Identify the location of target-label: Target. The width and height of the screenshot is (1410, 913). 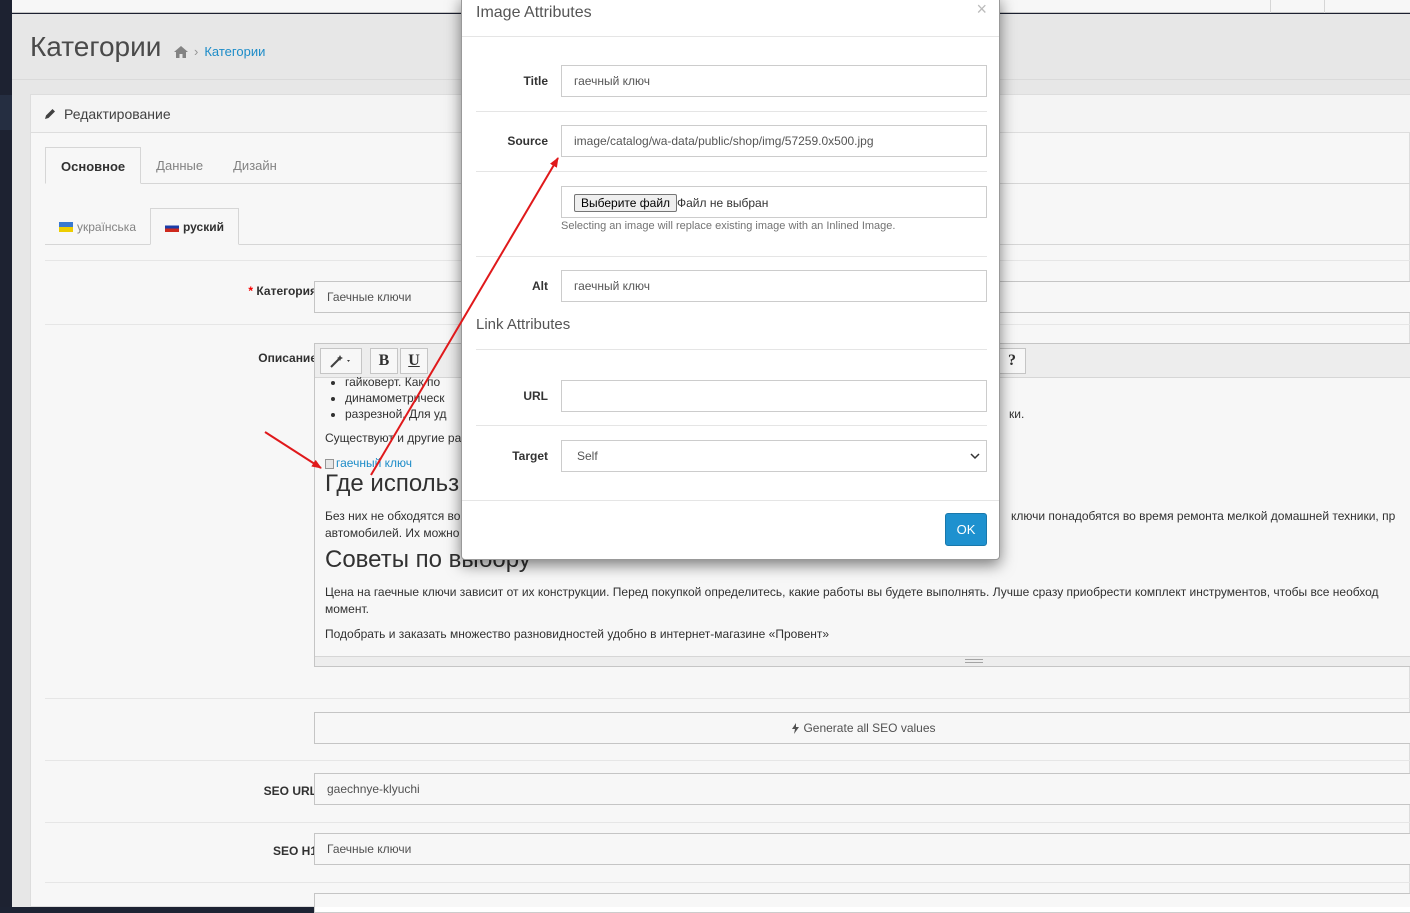
(530, 456).